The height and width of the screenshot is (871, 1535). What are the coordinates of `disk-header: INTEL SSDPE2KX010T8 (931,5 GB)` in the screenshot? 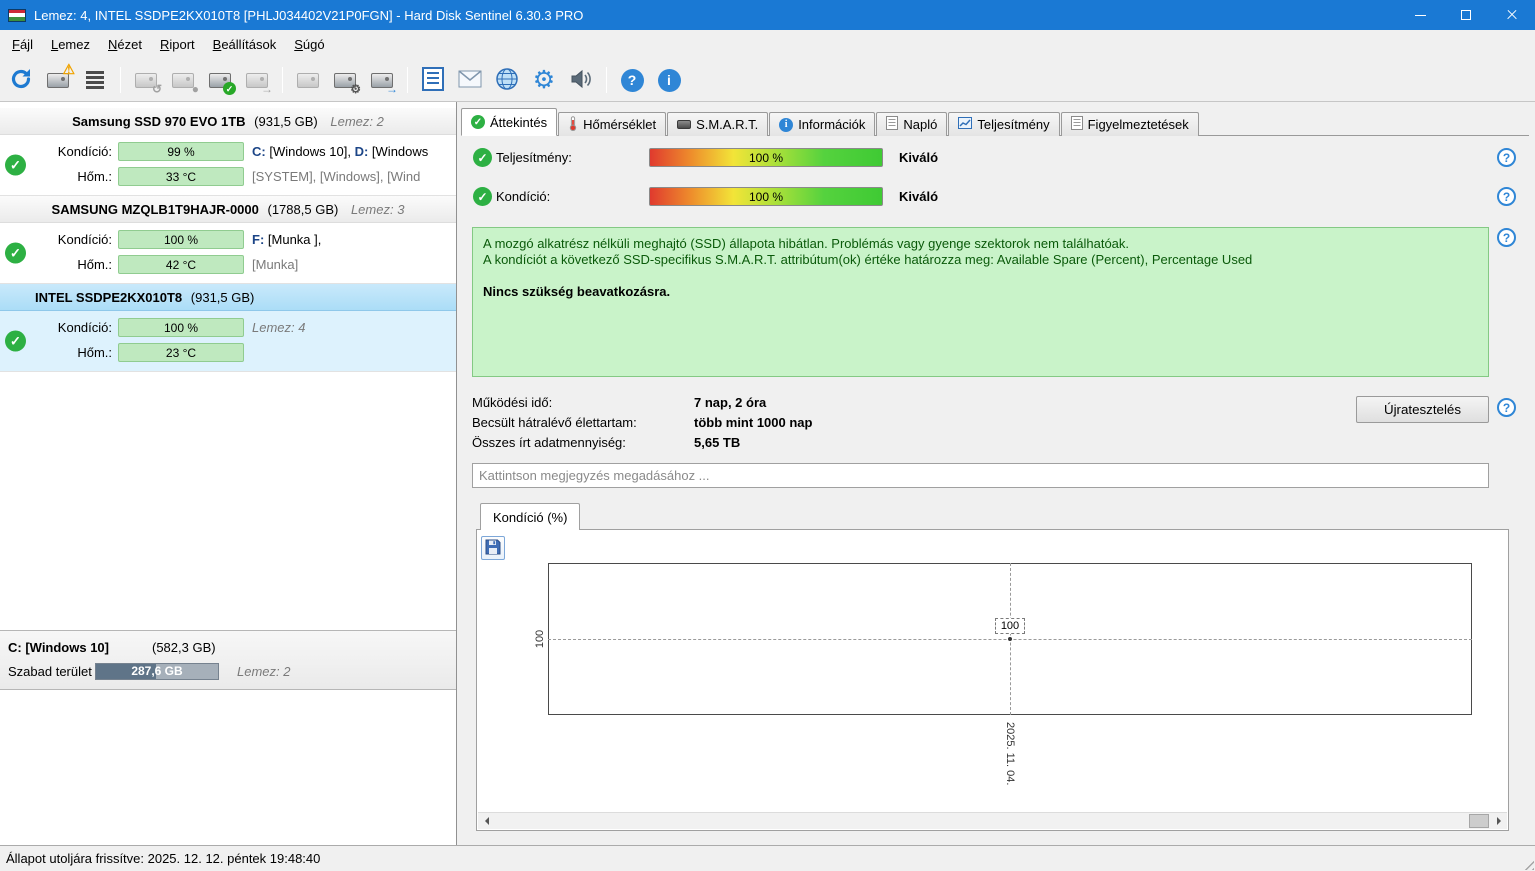 It's located at (228, 297).